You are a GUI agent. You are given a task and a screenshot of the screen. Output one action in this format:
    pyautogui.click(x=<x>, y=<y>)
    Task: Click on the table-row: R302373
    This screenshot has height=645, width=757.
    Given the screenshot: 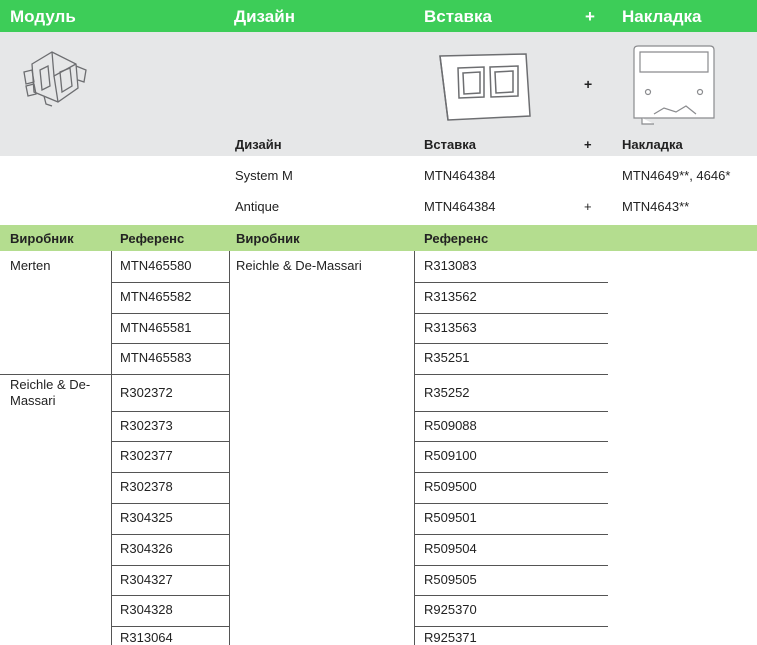 What is the action you would take?
    pyautogui.click(x=146, y=425)
    